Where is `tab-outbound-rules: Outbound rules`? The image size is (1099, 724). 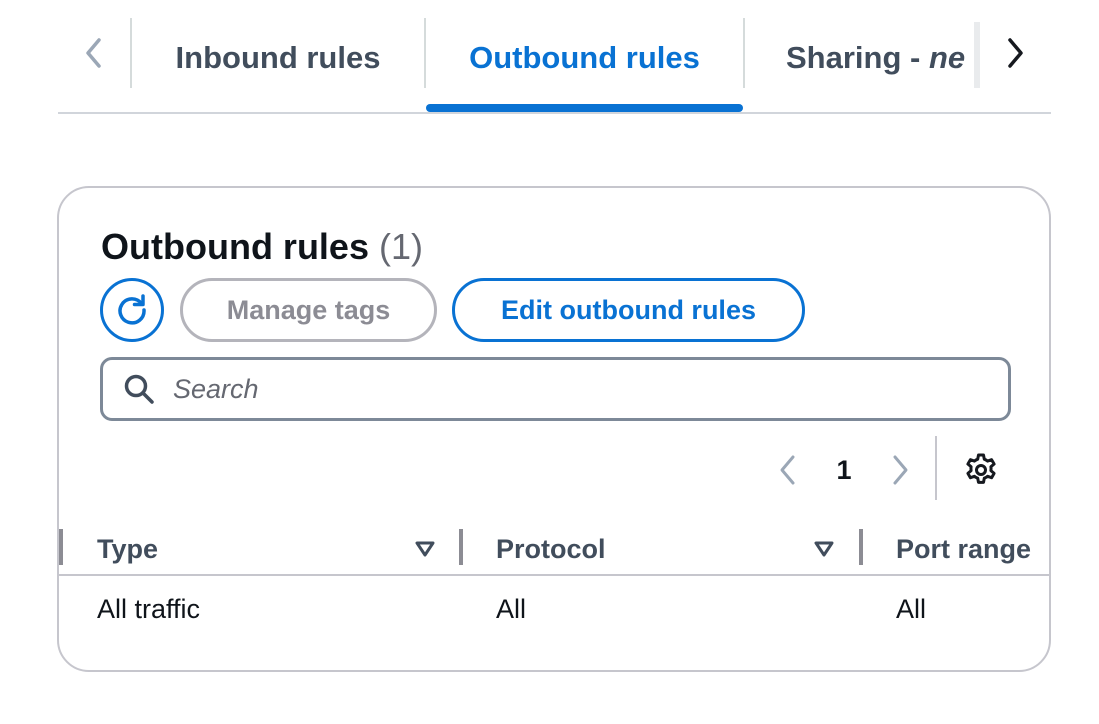 tab-outbound-rules: Outbound rules is located at coordinates (584, 58).